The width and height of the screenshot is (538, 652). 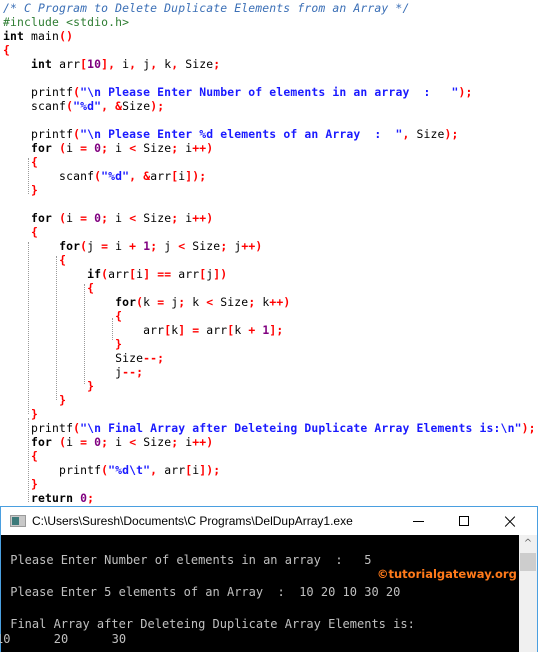 I want to click on code-line: #include <stdio.h>, so click(x=66, y=22).